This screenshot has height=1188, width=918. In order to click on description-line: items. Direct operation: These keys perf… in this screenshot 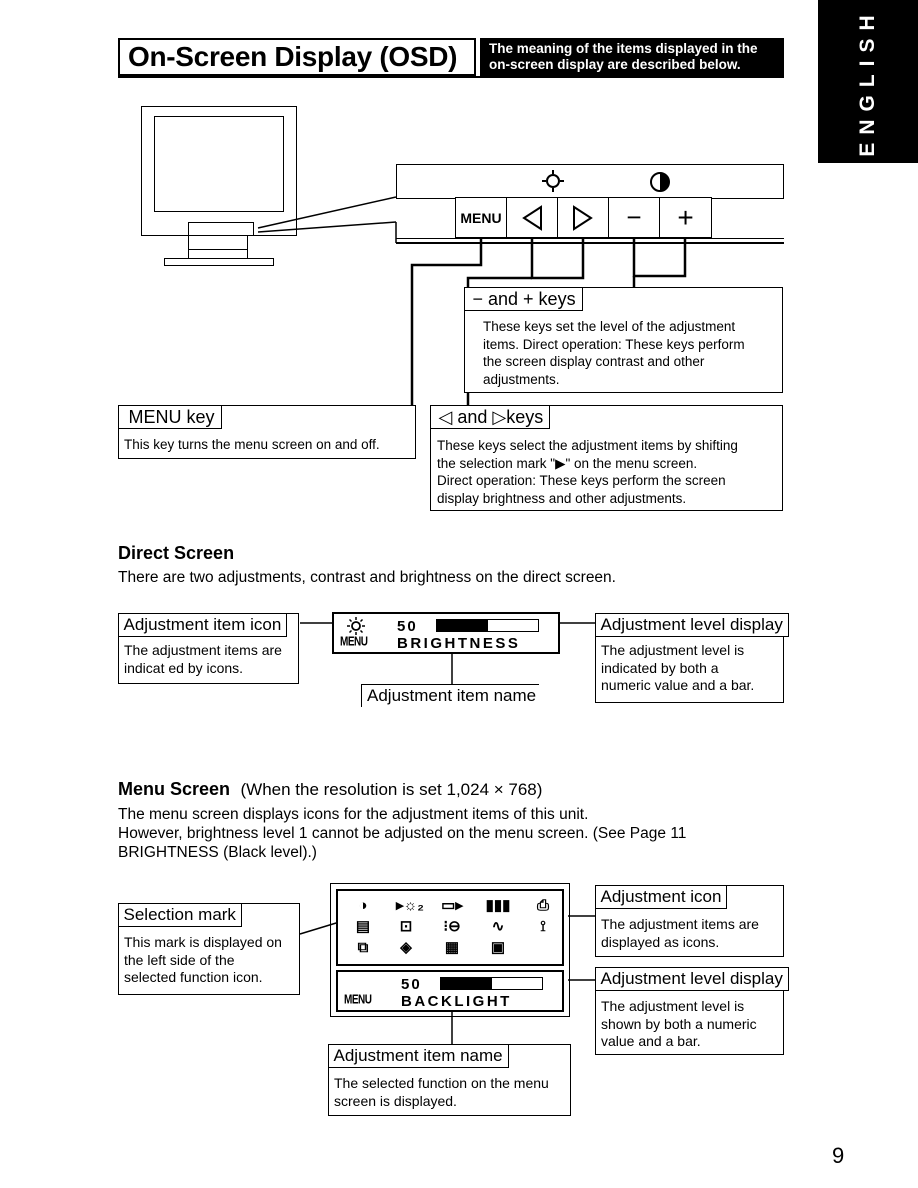, I will do `click(614, 344)`.